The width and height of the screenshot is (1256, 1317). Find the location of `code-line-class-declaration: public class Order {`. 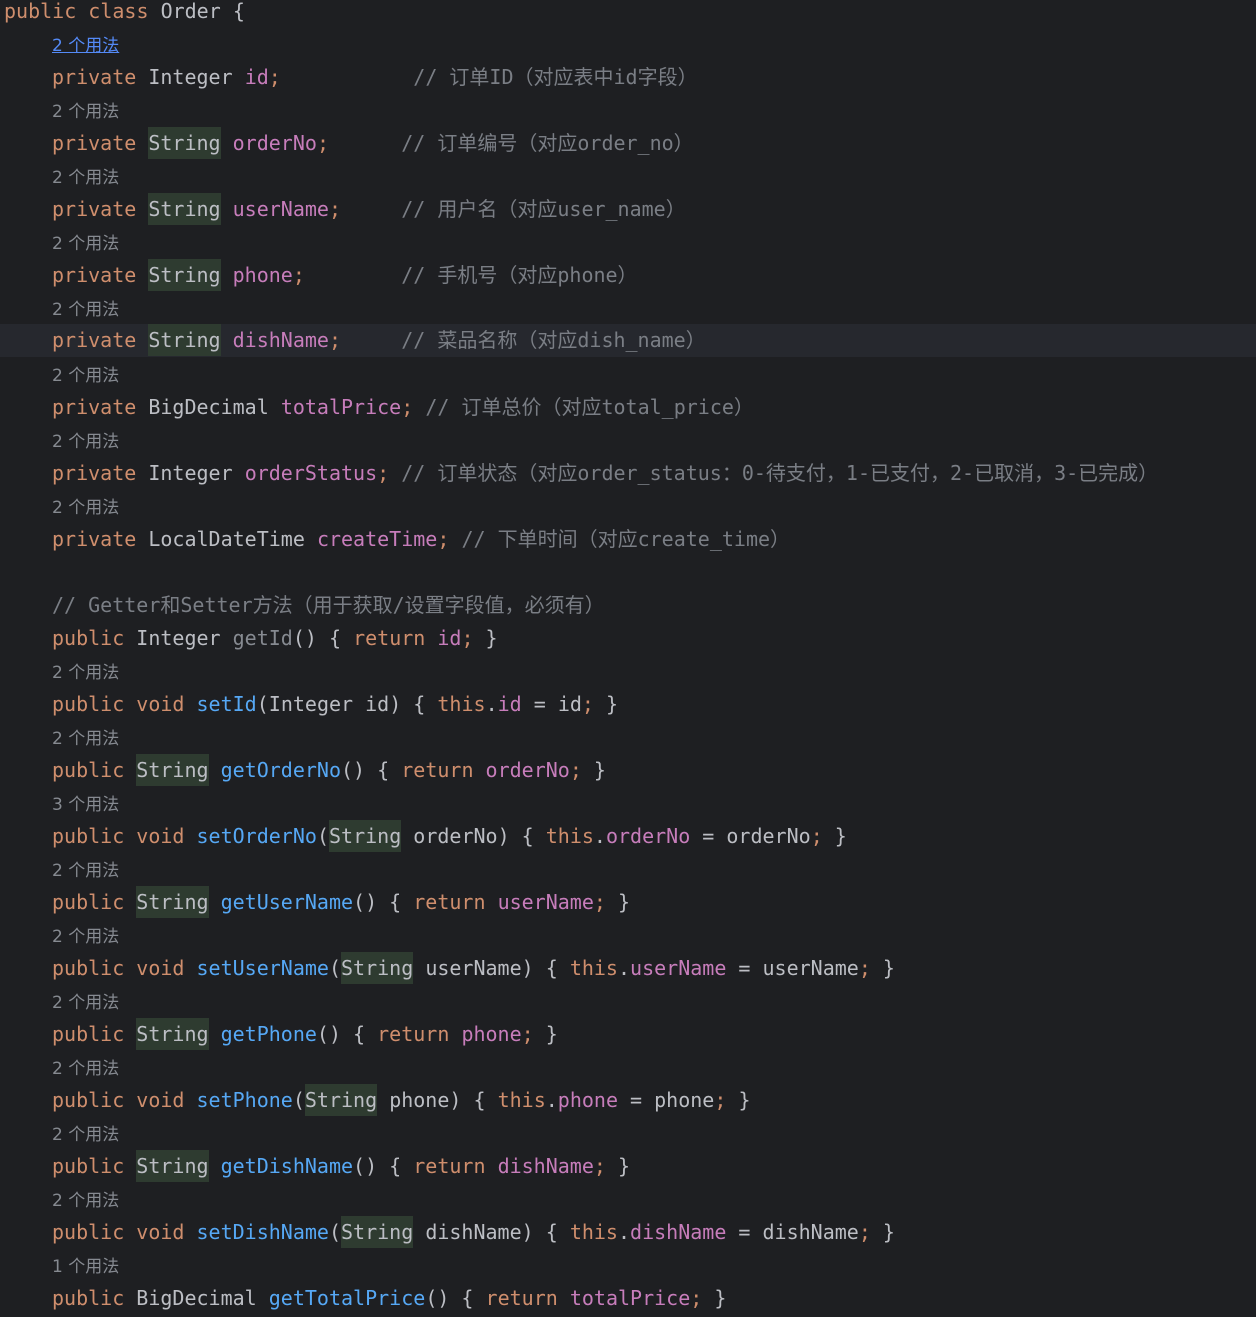

code-line-class-declaration: public class Order { is located at coordinates (628, 14).